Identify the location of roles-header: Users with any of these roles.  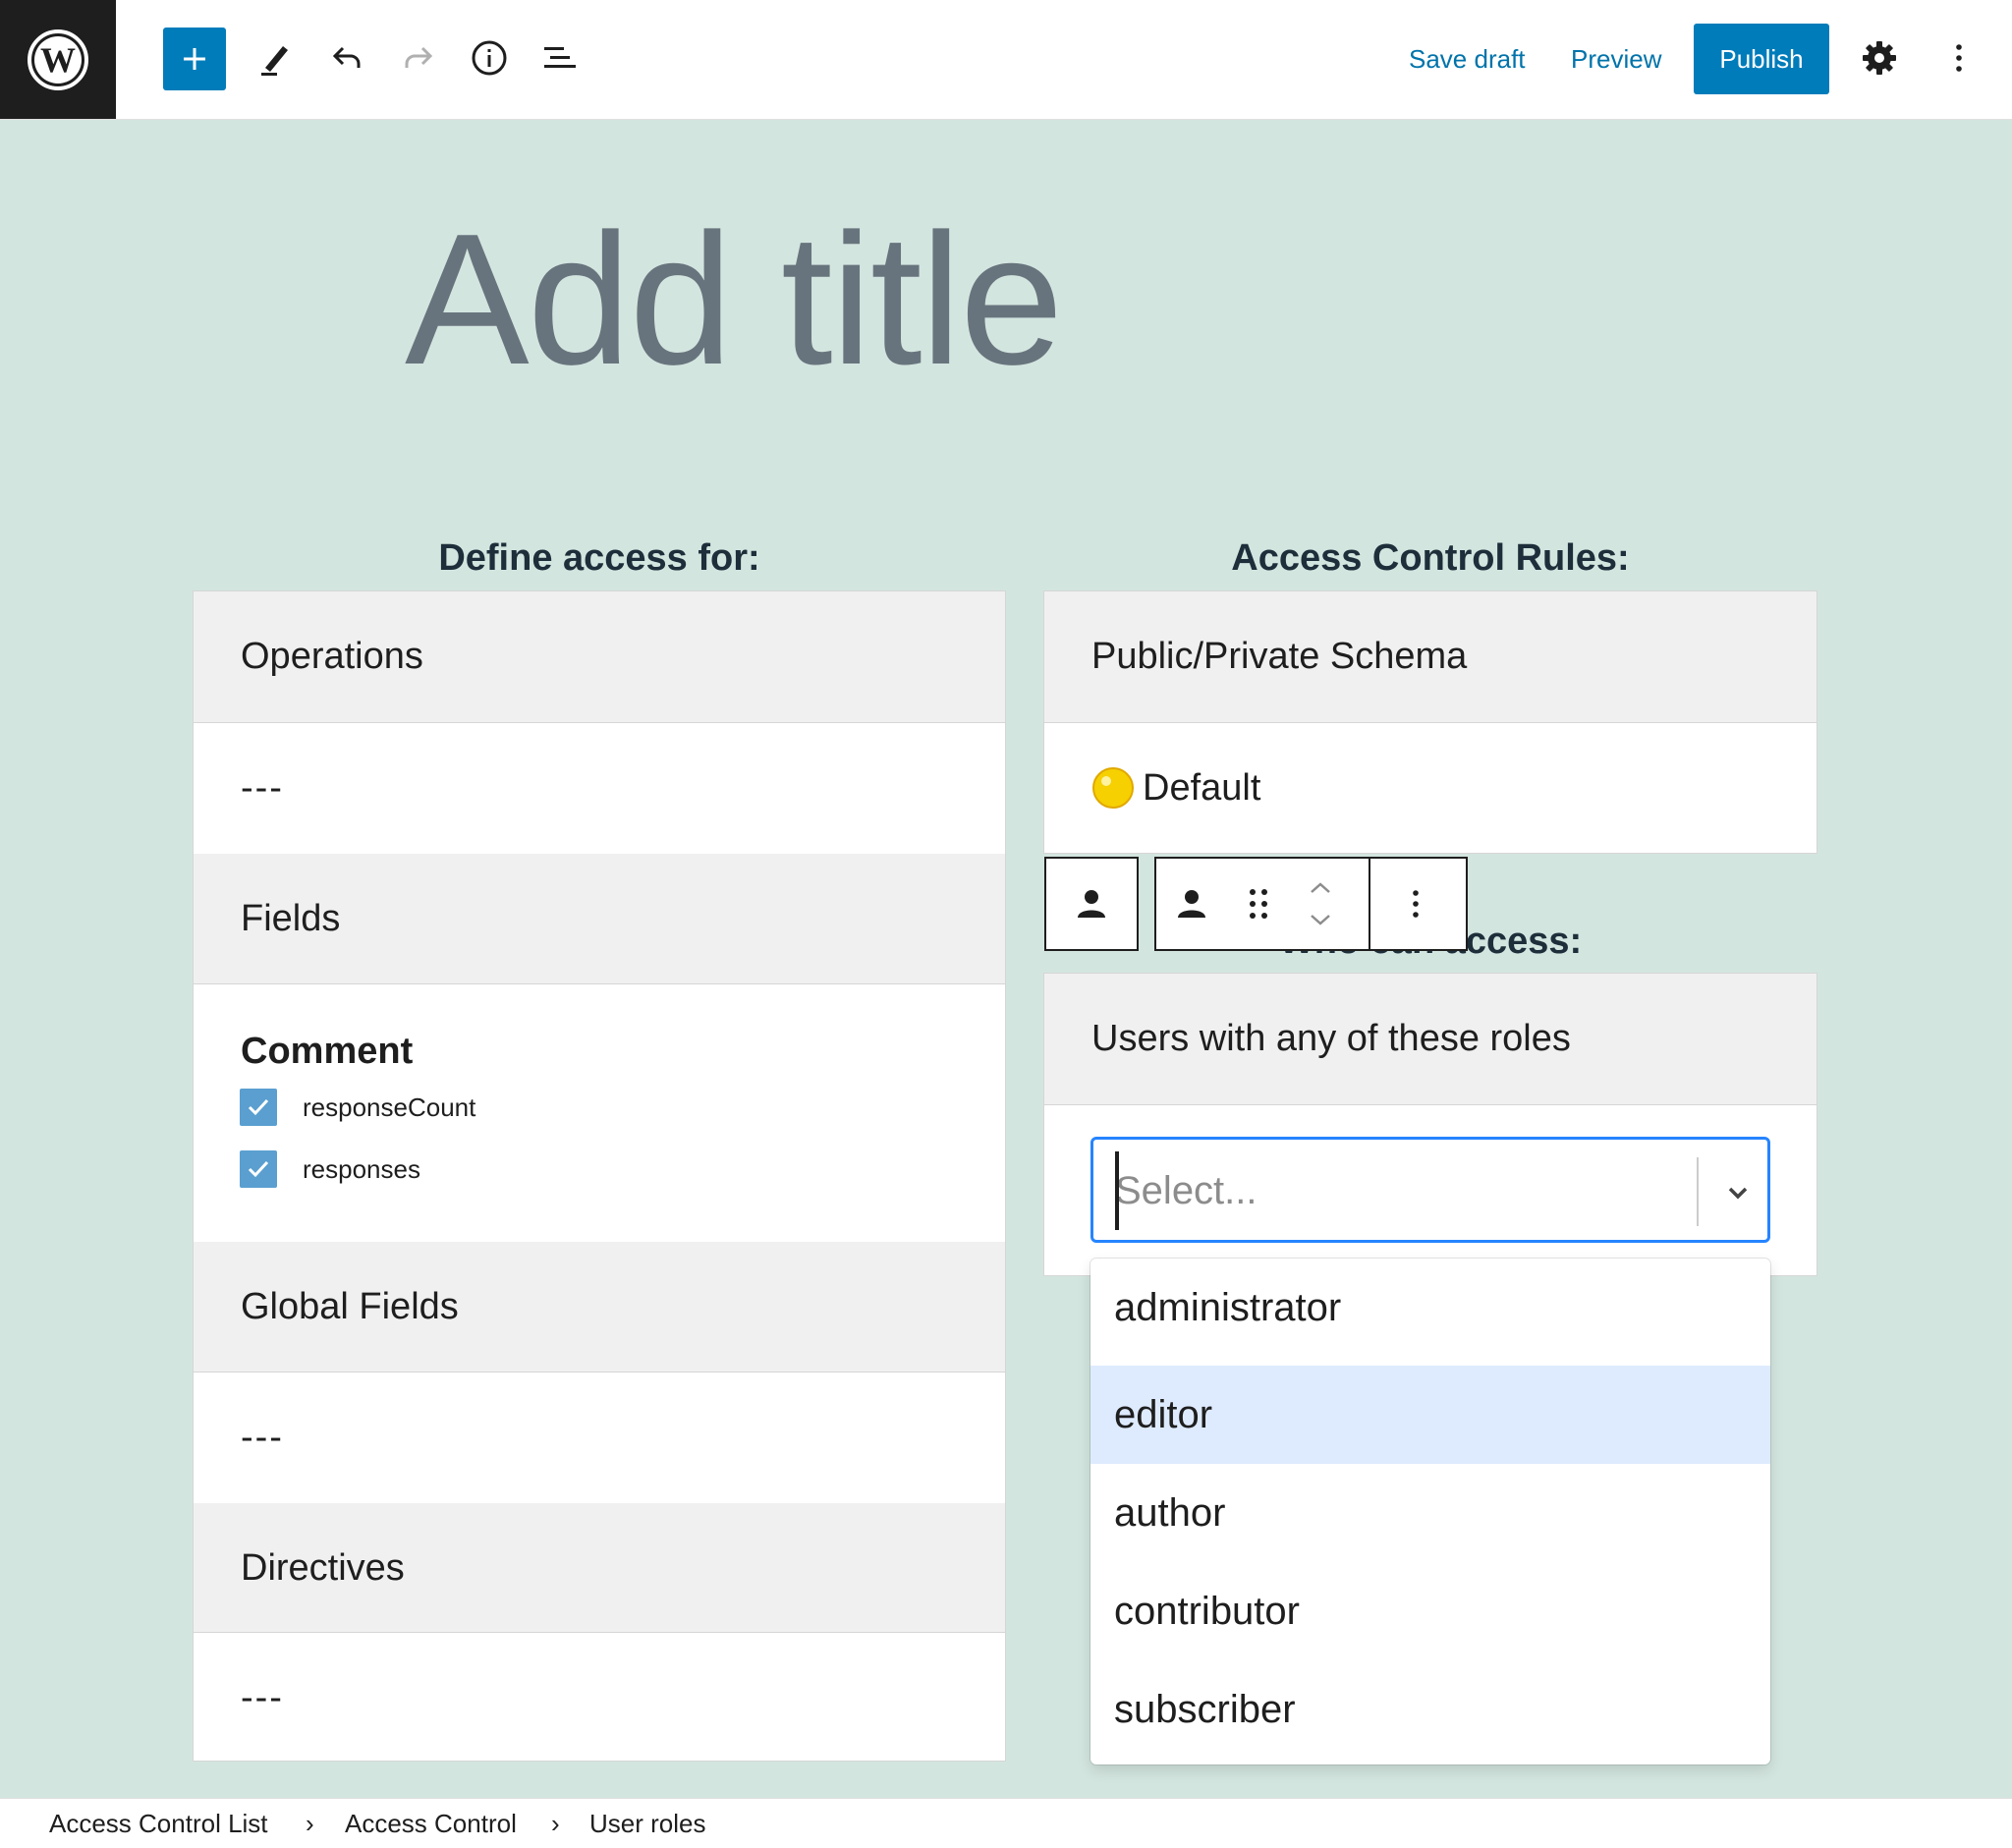
(1430, 1039).